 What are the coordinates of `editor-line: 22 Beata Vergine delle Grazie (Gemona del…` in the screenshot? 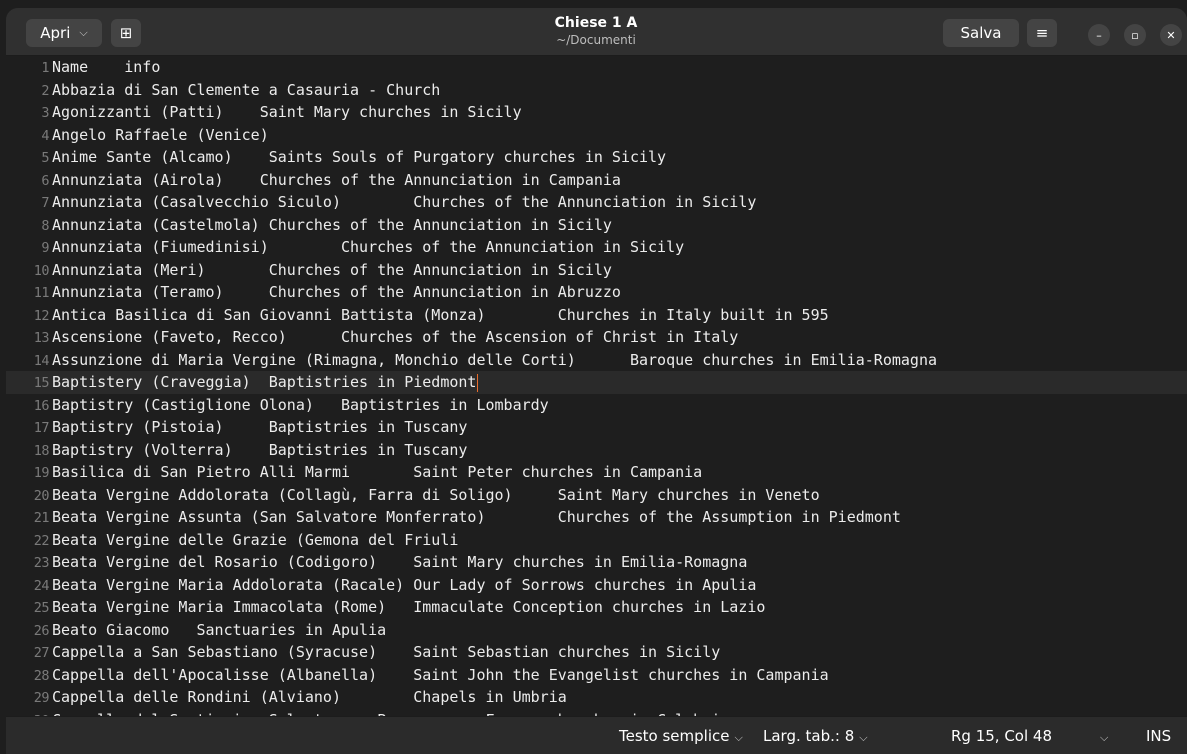 It's located at (596, 540).